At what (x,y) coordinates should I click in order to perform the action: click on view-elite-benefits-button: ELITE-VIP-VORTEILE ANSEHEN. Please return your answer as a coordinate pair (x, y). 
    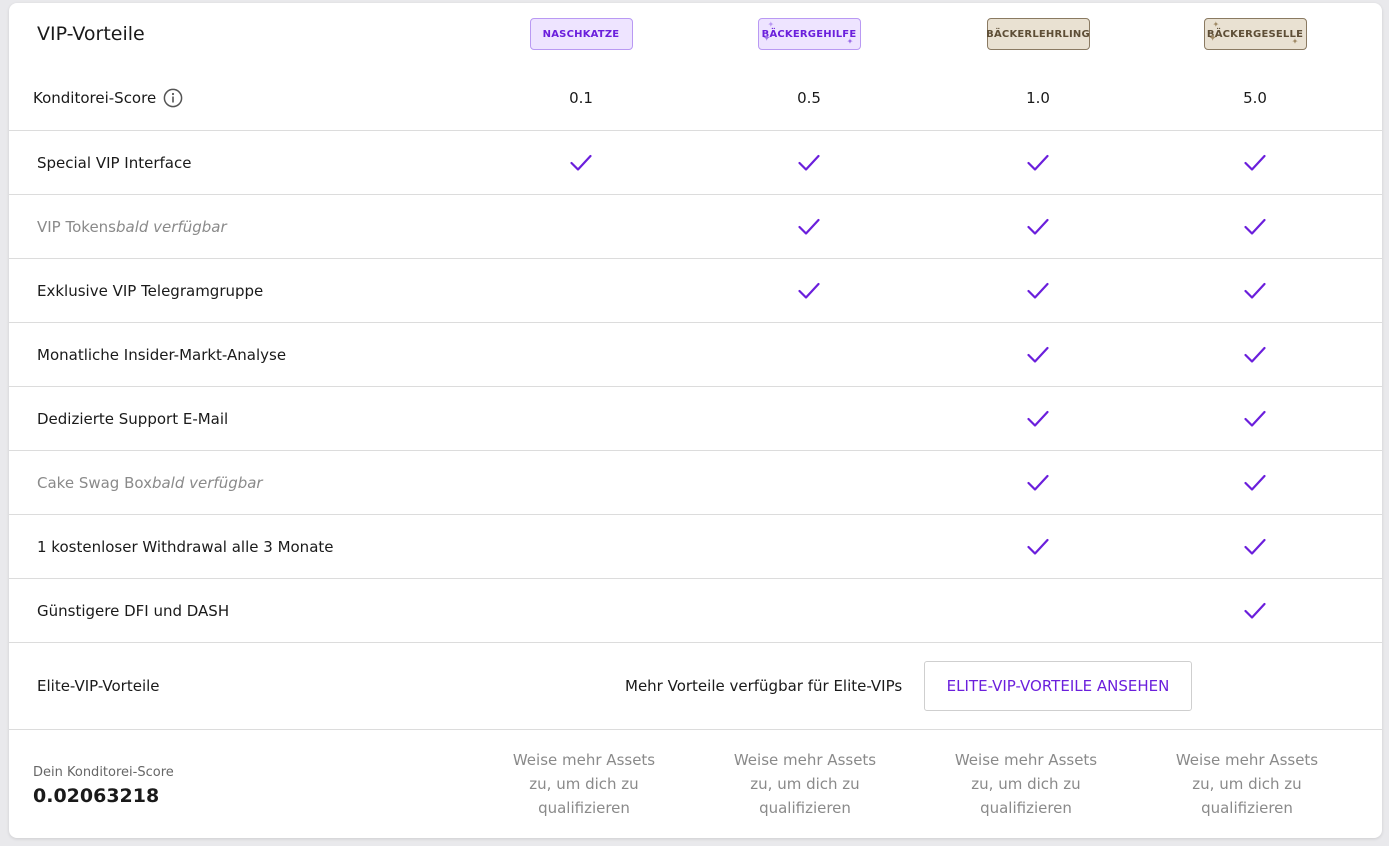
    Looking at the image, I should click on (1058, 686).